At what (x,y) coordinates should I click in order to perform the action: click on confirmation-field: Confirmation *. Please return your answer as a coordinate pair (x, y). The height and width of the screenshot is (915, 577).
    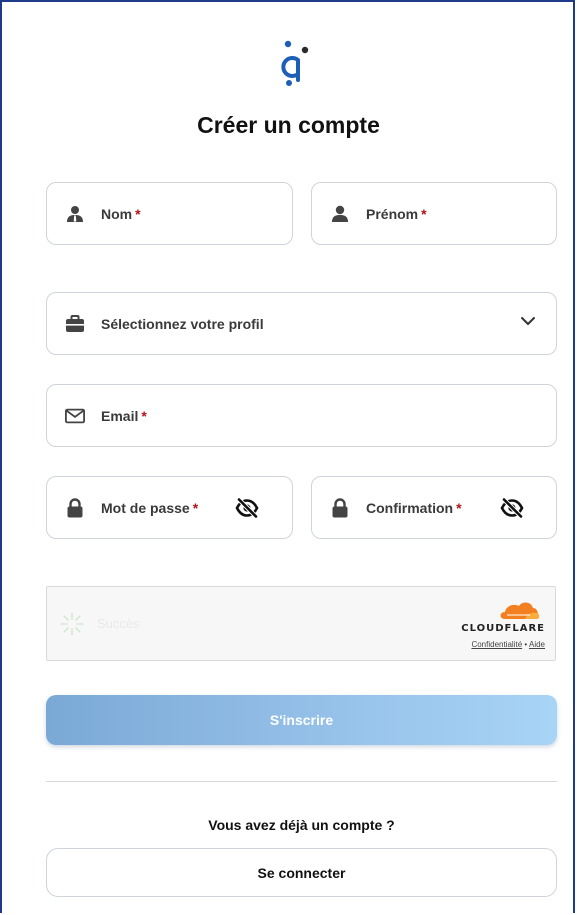
    Looking at the image, I should click on (434, 507).